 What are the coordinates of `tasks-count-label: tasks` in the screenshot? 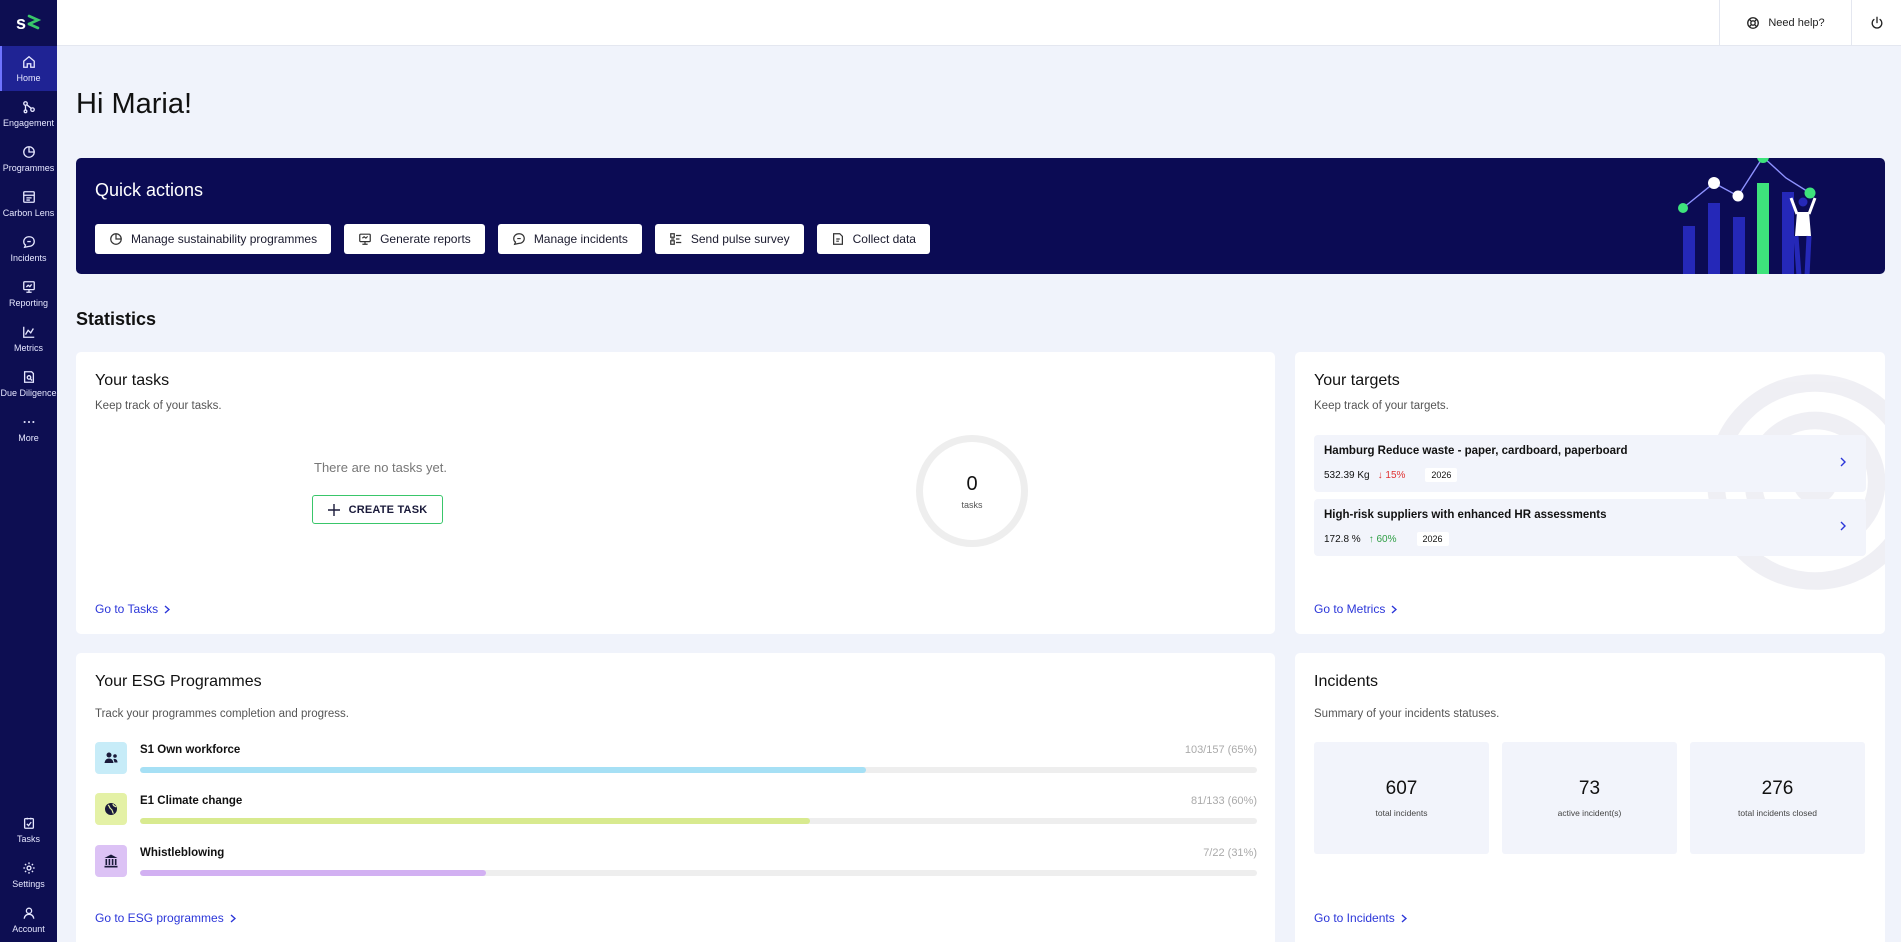 It's located at (971, 505).